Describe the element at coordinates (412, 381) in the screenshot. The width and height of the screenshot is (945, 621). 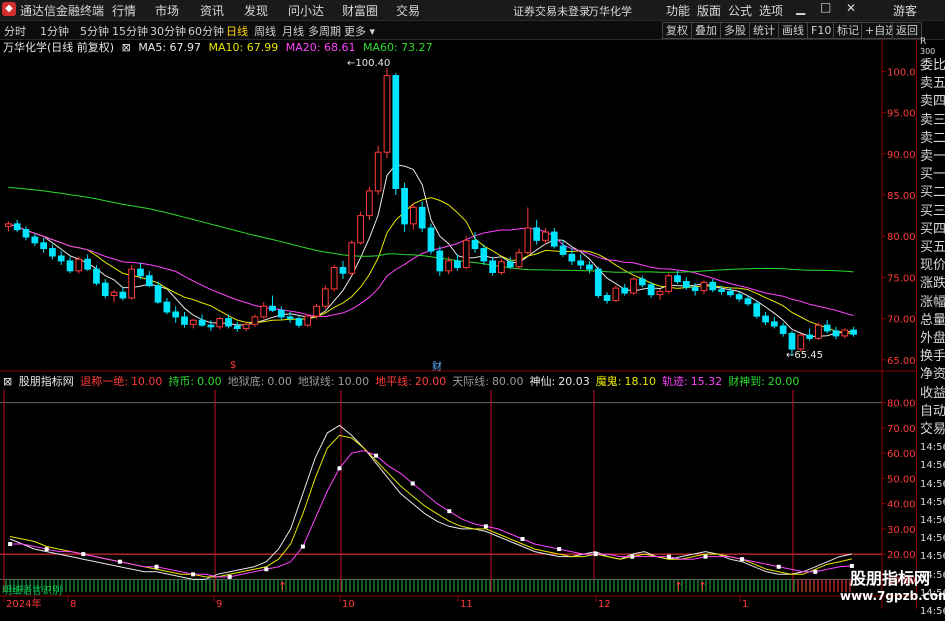
I see `indicator-field: 地平线: 20.00` at that location.